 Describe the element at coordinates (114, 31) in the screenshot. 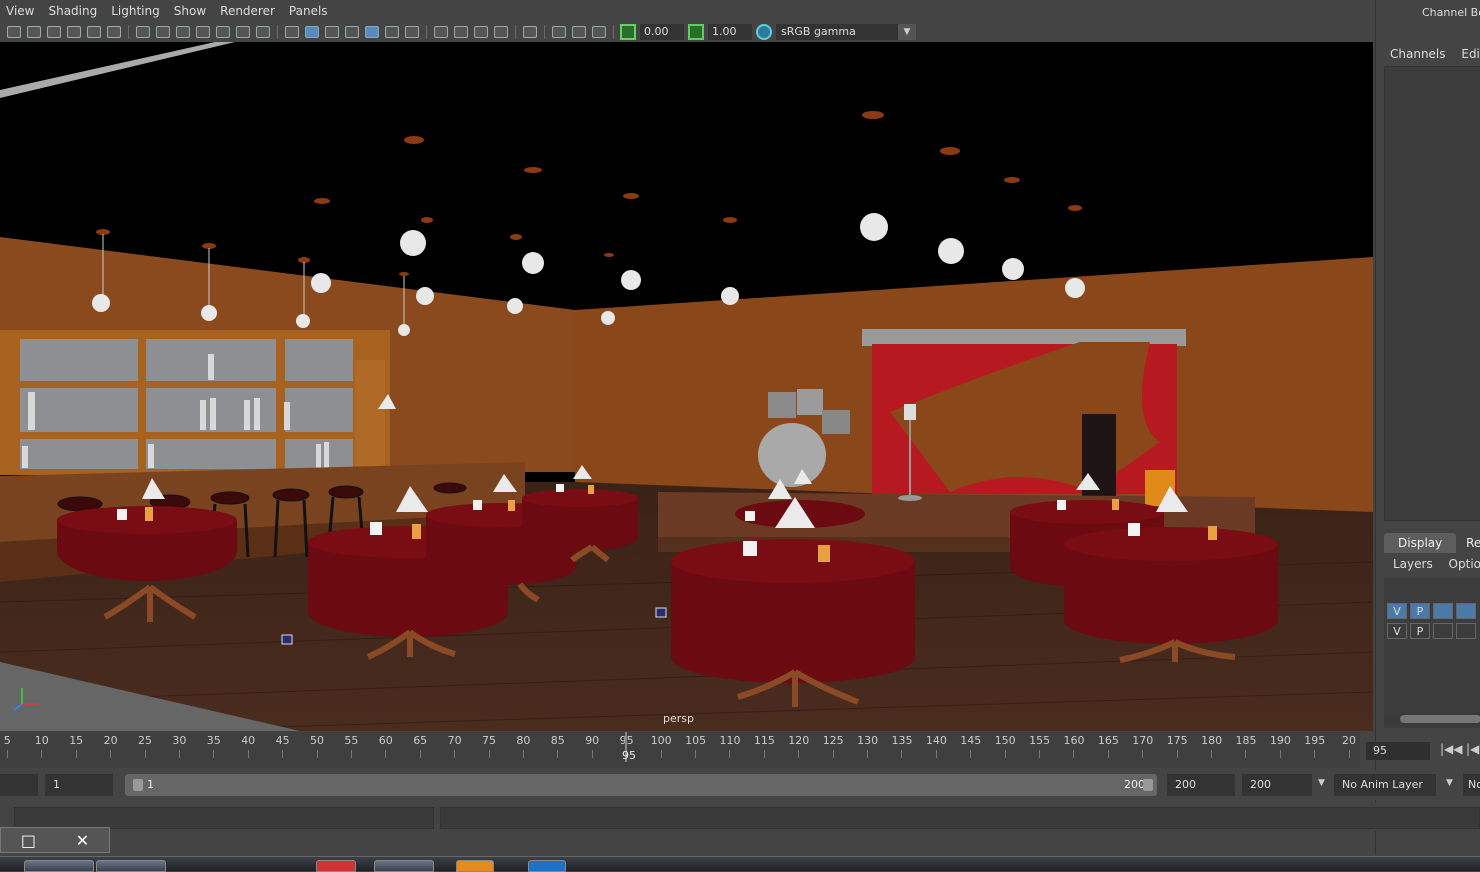

I see `grease-pencil-icon` at that location.